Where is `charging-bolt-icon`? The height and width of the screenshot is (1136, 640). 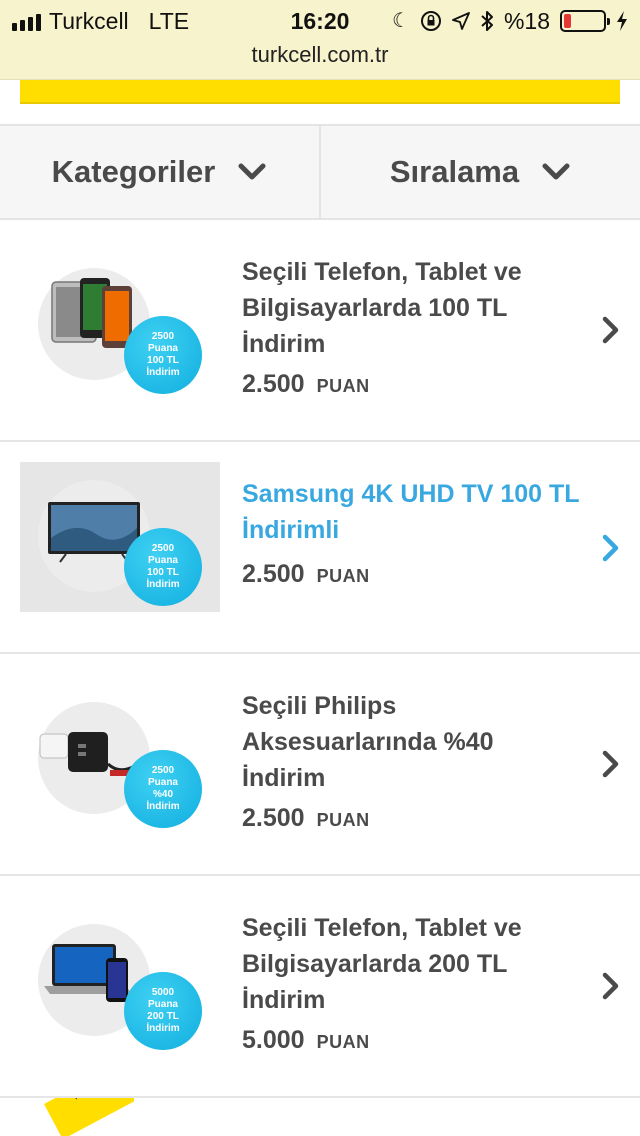
charging-bolt-icon is located at coordinates (622, 21).